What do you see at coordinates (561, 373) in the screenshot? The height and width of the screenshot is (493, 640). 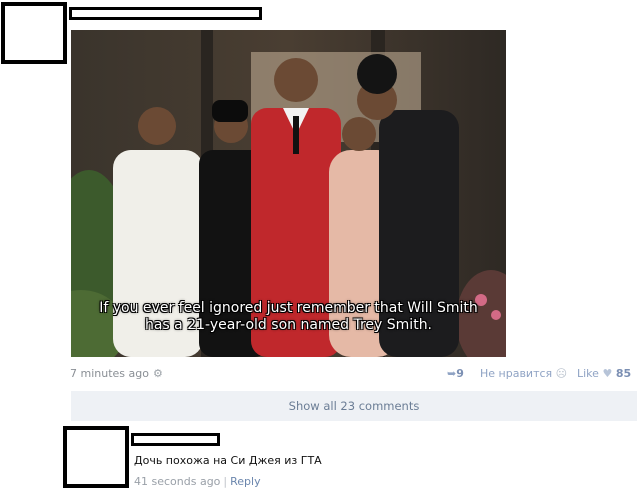 I see `dislike-icon: ☹` at bounding box center [561, 373].